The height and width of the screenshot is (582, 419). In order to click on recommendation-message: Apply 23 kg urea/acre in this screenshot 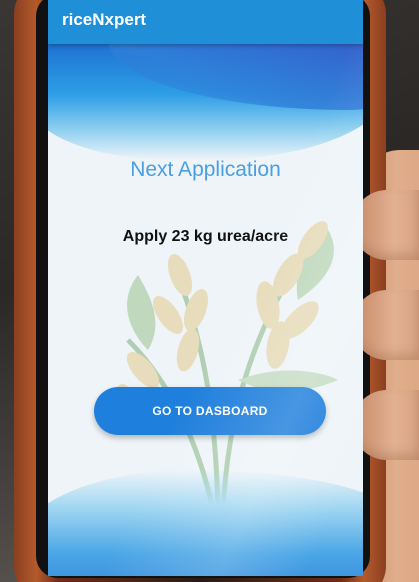, I will do `click(205, 236)`.